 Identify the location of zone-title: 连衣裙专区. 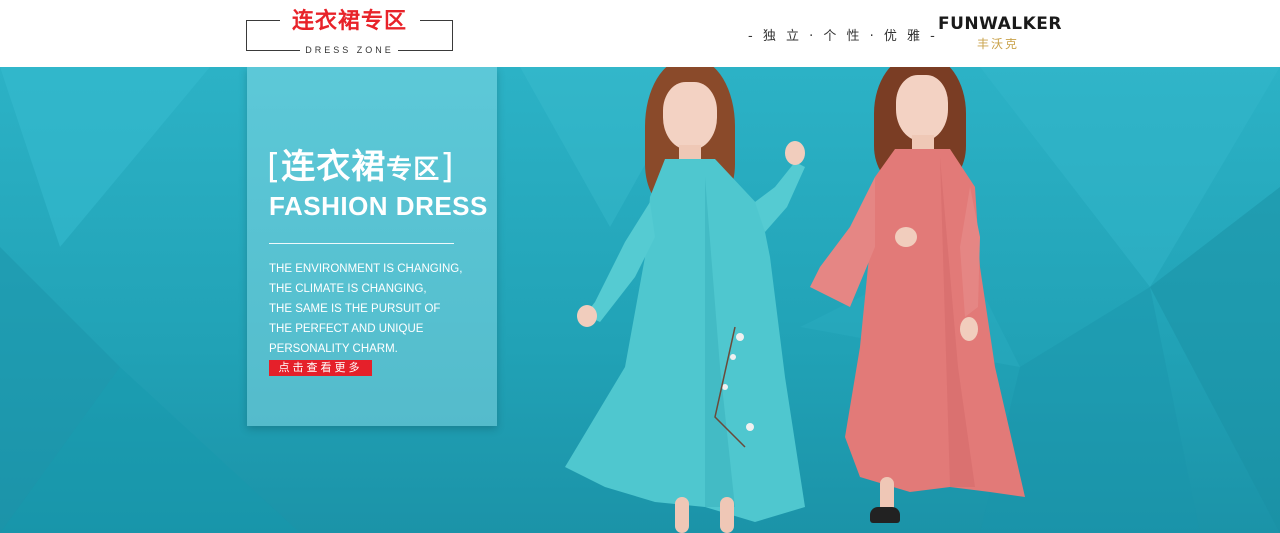
(349, 21).